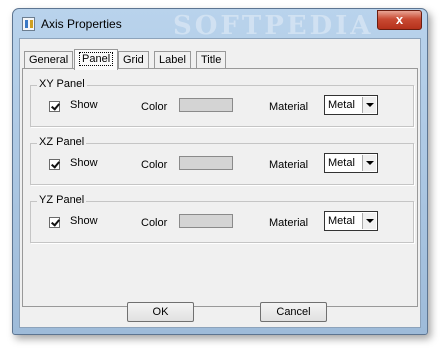  I want to click on title-bar: Axis Properties SOFTPEDIA x, so click(220, 25).